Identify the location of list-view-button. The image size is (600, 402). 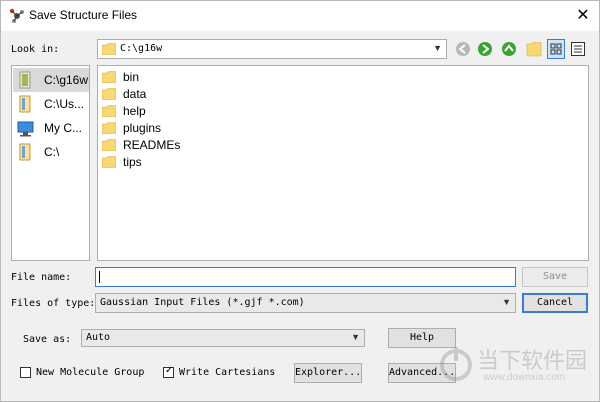
(556, 49).